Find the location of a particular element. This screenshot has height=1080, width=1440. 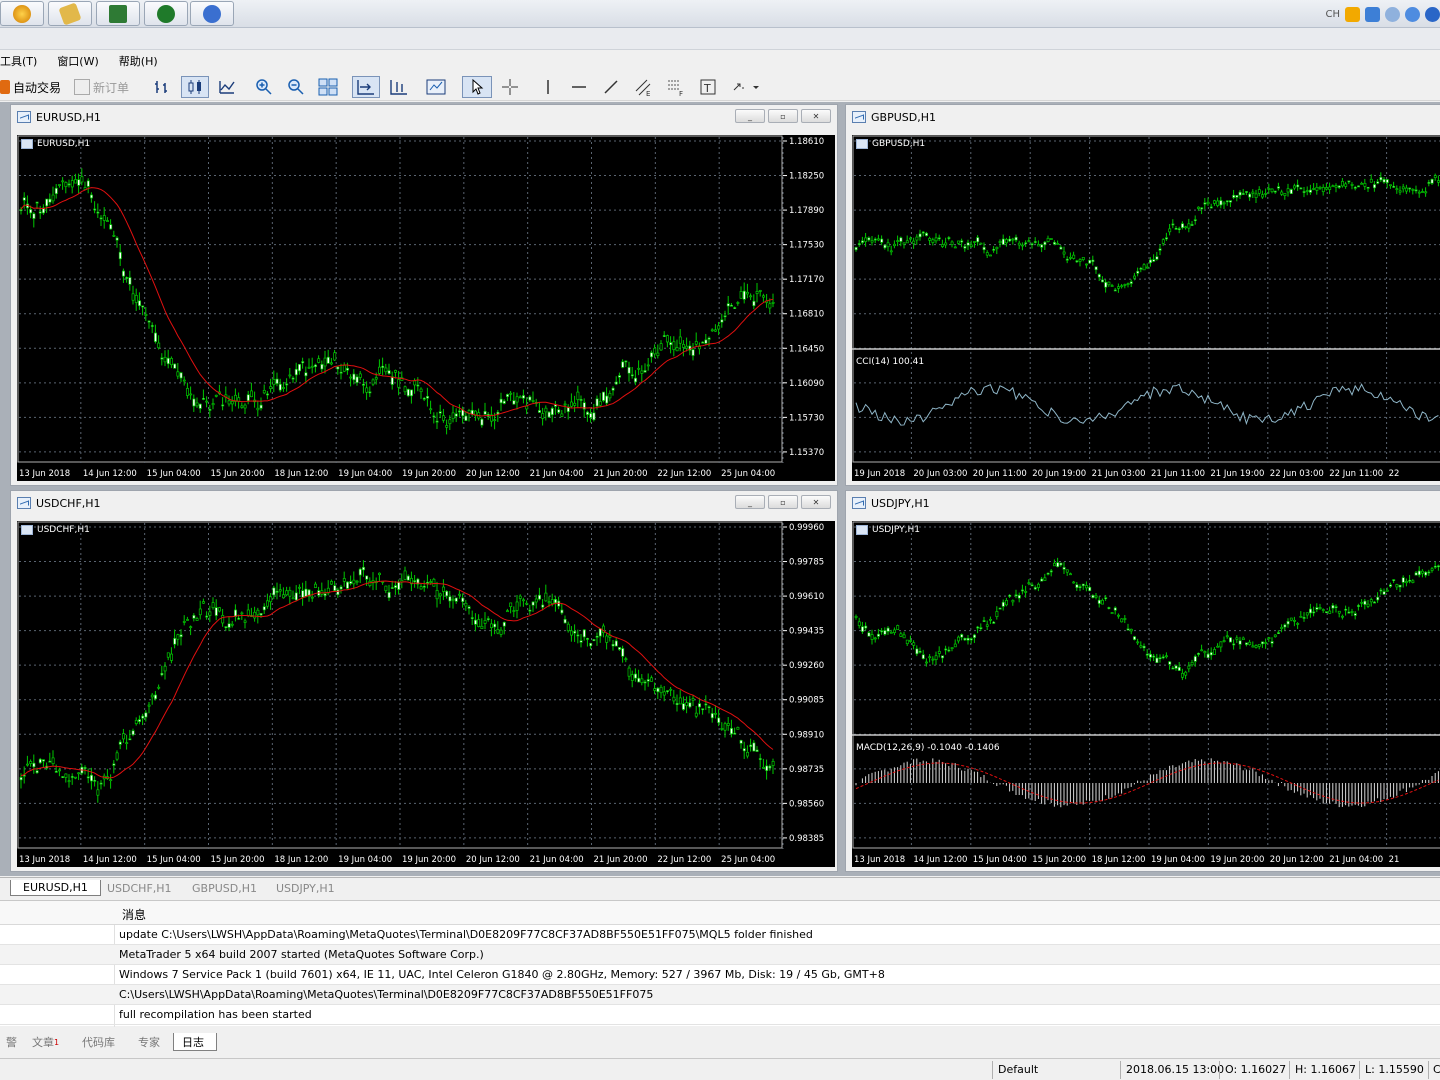

trendline-button is located at coordinates (611, 87).